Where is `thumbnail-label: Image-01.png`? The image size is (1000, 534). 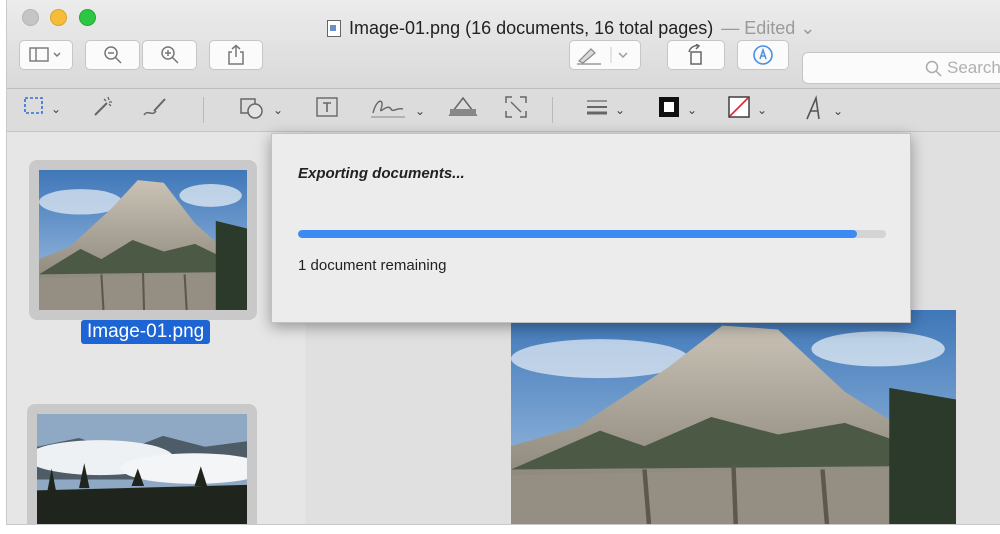 thumbnail-label: Image-01.png is located at coordinates (146, 332).